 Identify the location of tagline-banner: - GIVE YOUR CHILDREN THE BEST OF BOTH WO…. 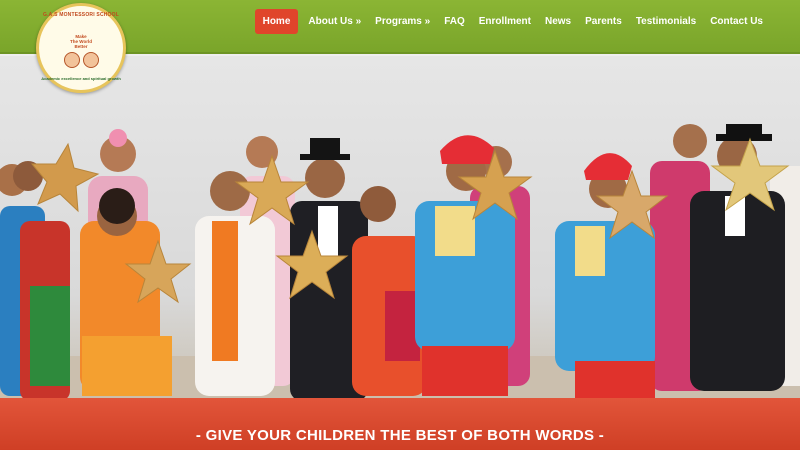
(400, 424).